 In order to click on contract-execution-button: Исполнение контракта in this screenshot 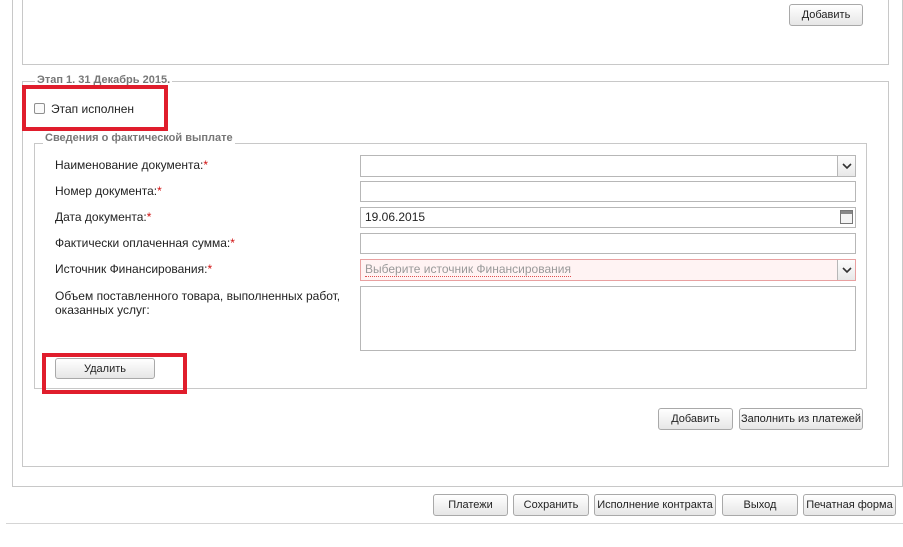, I will do `click(655, 505)`.